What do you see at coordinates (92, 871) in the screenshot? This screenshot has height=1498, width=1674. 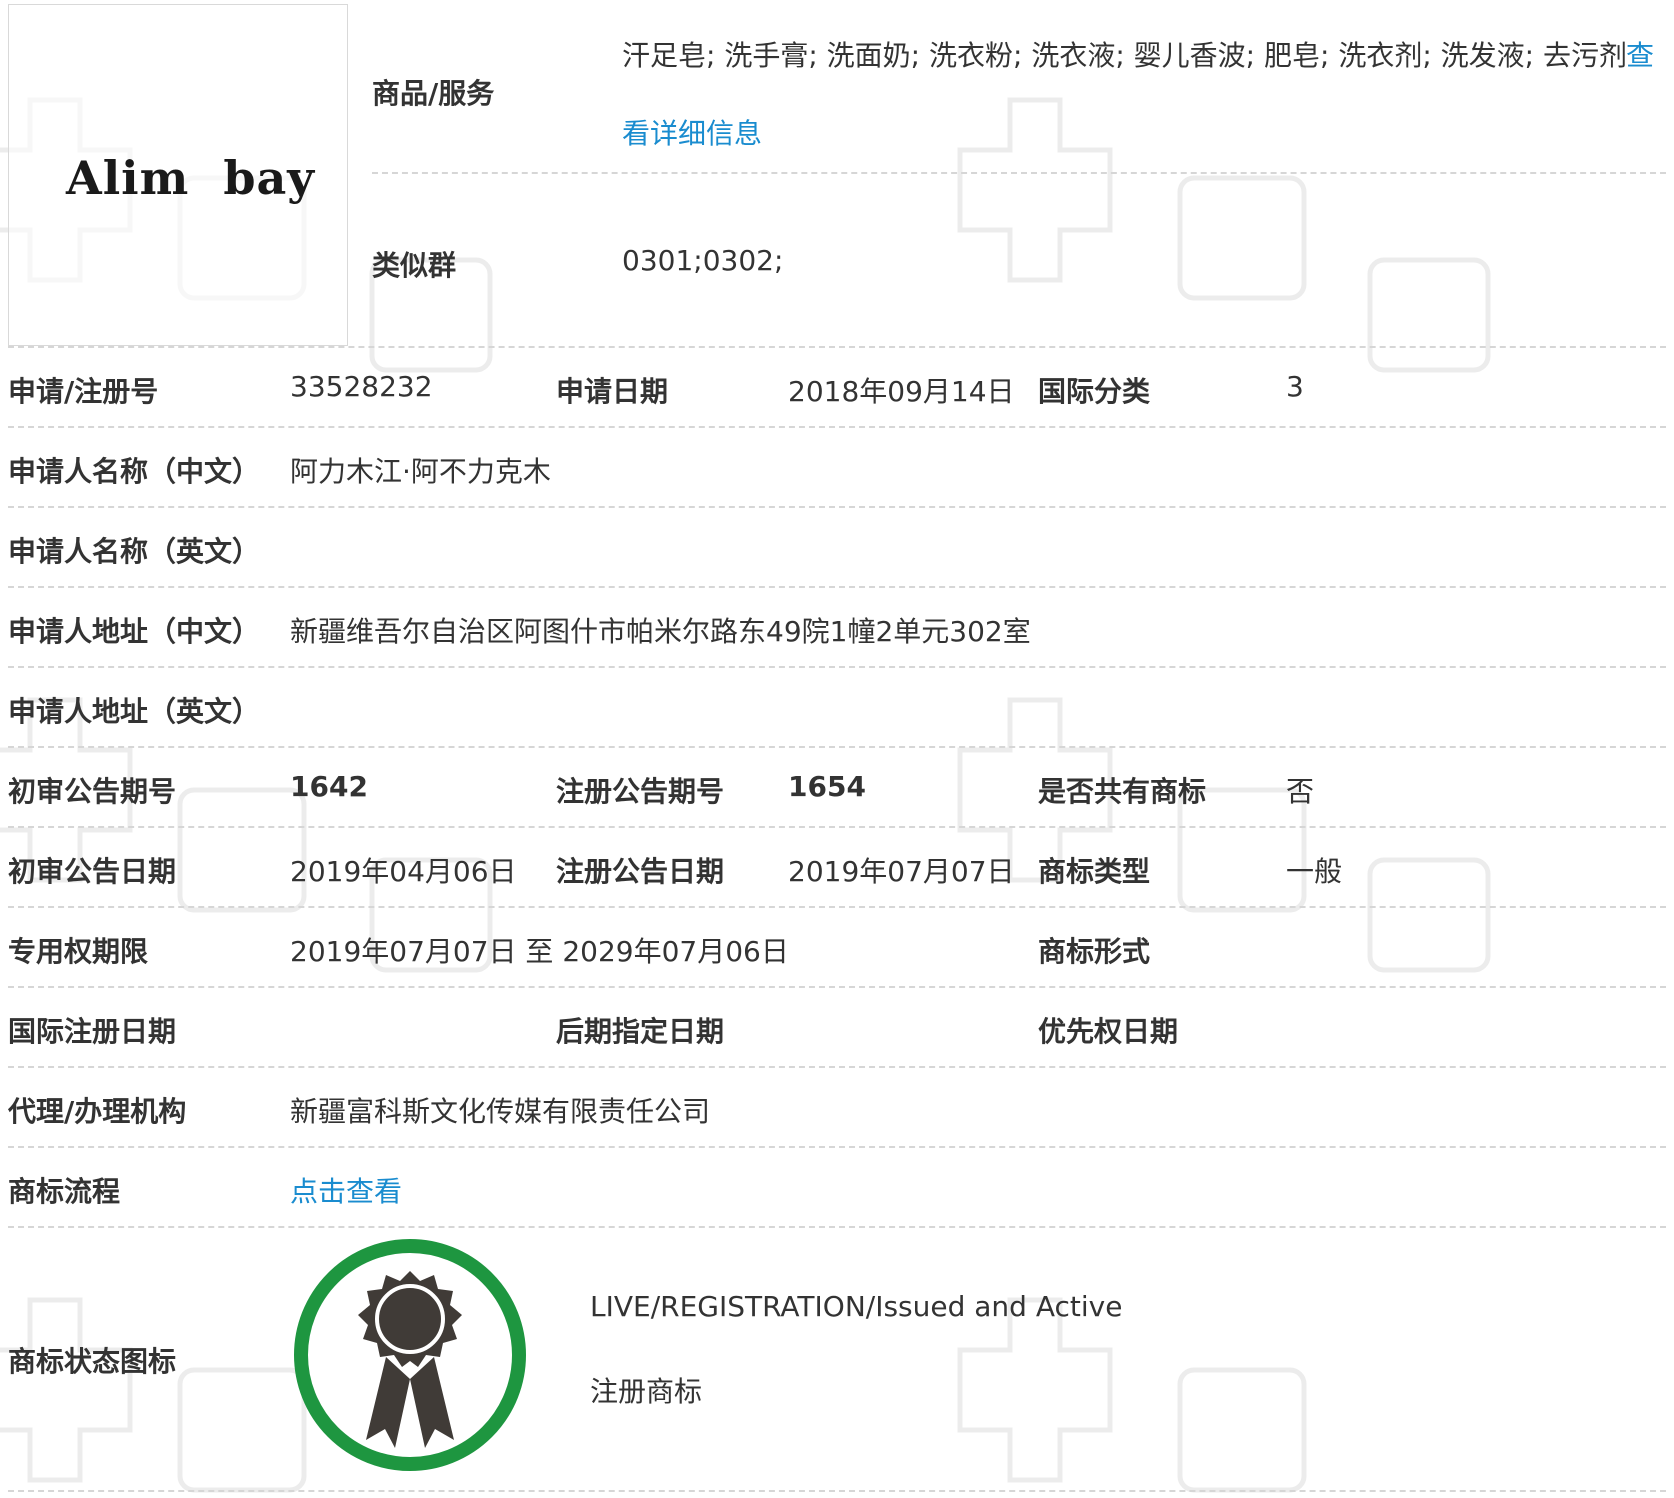 I see `prelim-date-label: 初审公告日期` at bounding box center [92, 871].